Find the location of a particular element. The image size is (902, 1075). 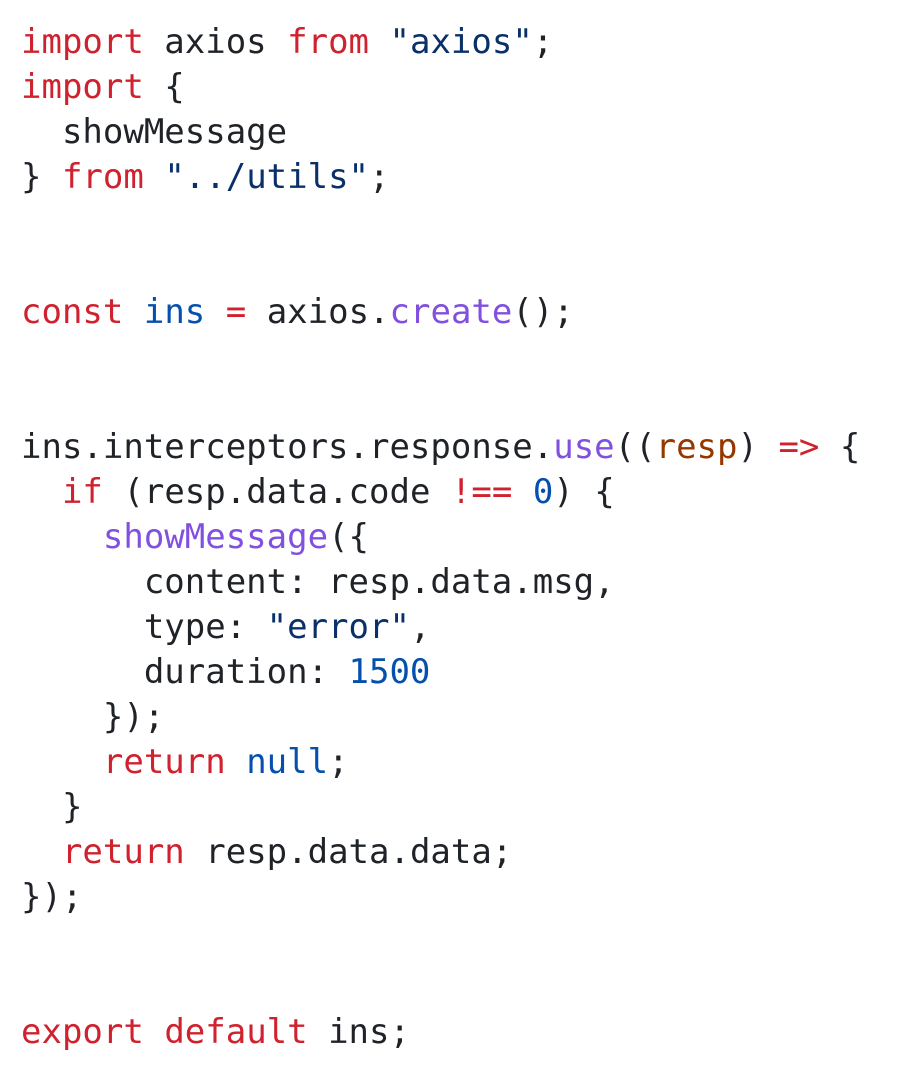

code-token: ins.interceptors.response. is located at coordinates (287, 447).